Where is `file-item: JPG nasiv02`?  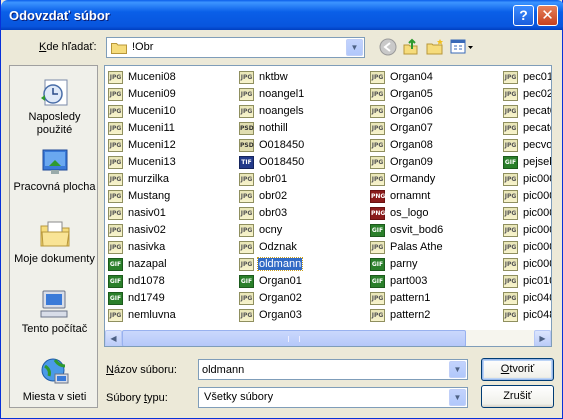 file-item: JPG nasiv02 is located at coordinates (142, 231).